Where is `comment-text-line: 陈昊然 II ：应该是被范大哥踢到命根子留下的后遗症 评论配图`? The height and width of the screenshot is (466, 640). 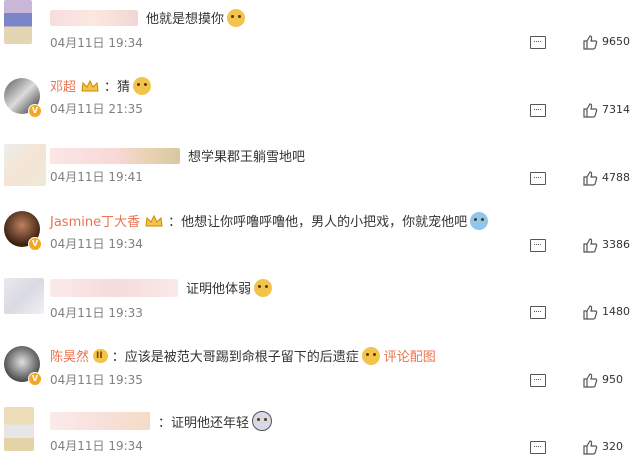
comment-text-line: 陈昊然 II ：应该是被范大哥踢到命根子留下的后遗症 评论配图 is located at coordinates (243, 355).